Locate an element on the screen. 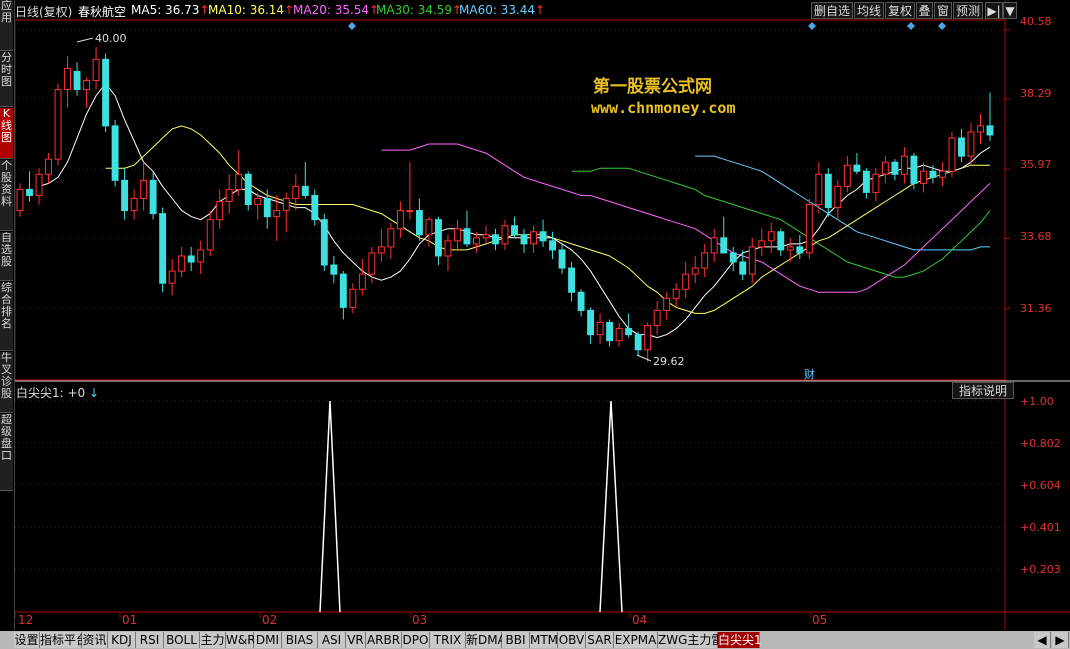  tab-1: 指标平台 is located at coordinates (64, 640).